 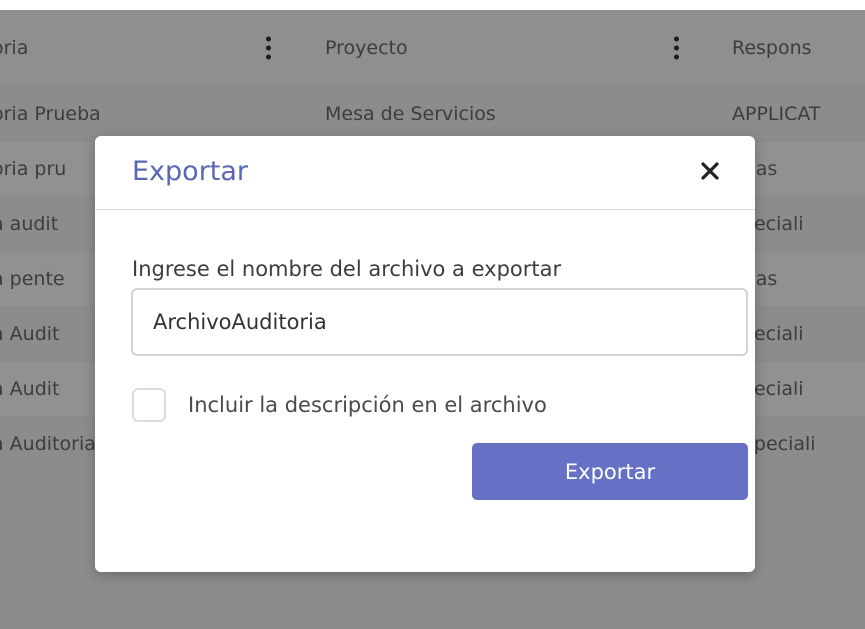 I want to click on close-icon, so click(x=710, y=171).